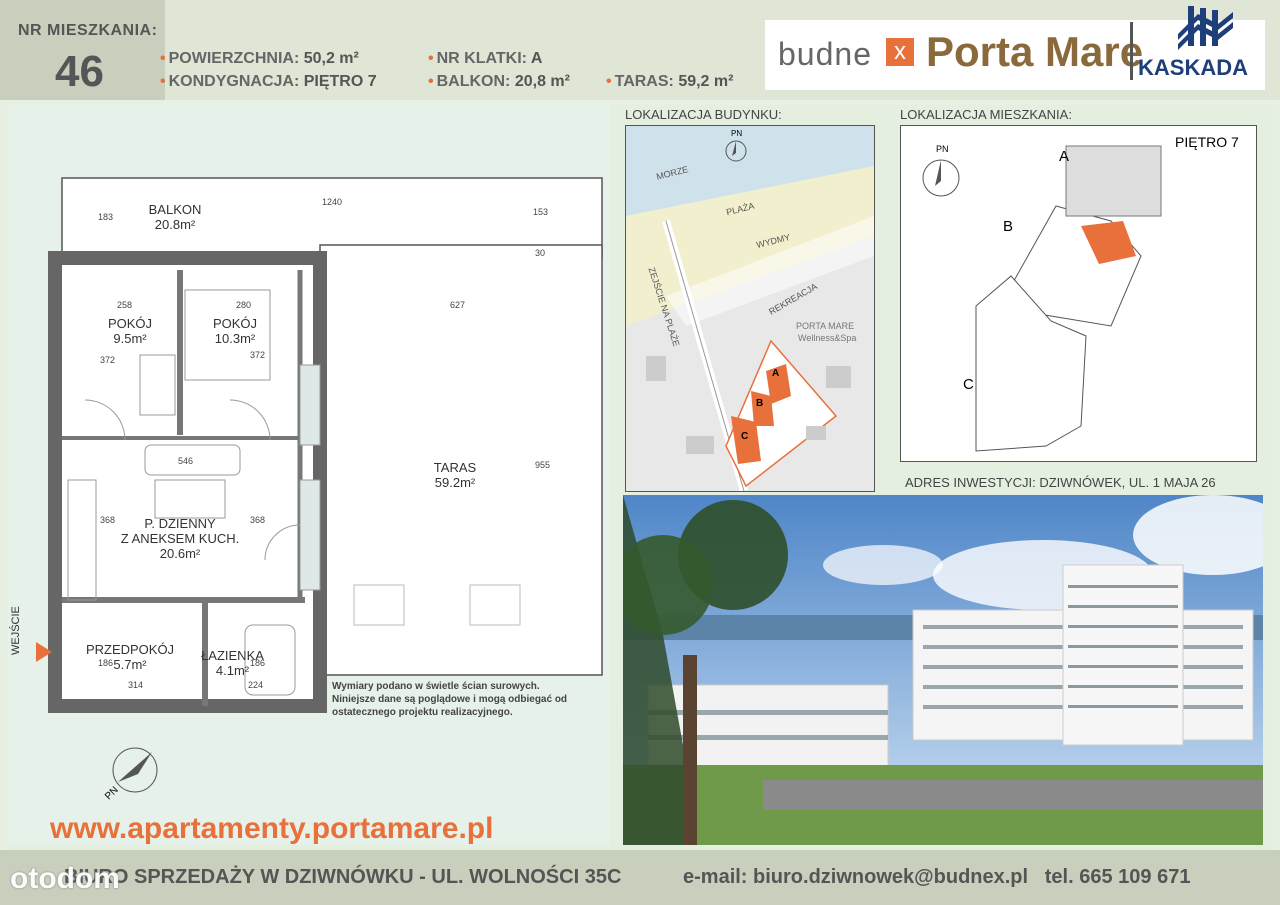 The width and height of the screenshot is (1280, 905). Describe the element at coordinates (942, 149) in the screenshot. I see `map2-north-label: PN` at that location.